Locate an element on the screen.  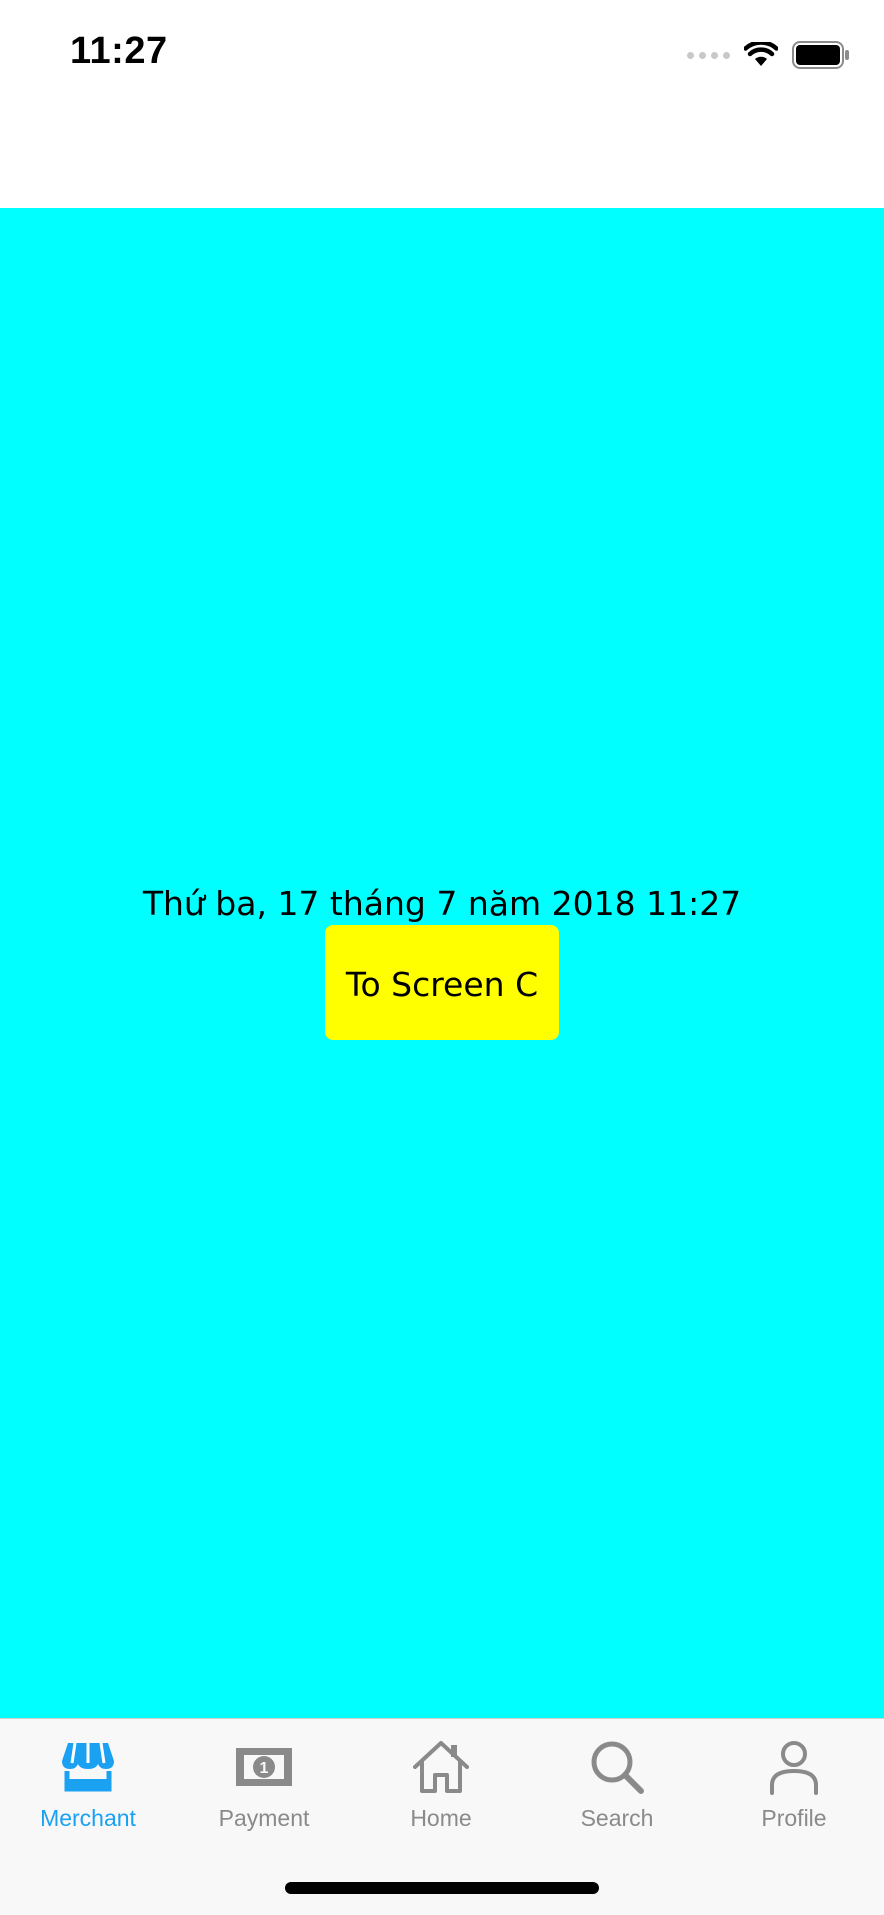
navigation-bar is located at coordinates (442, 158).